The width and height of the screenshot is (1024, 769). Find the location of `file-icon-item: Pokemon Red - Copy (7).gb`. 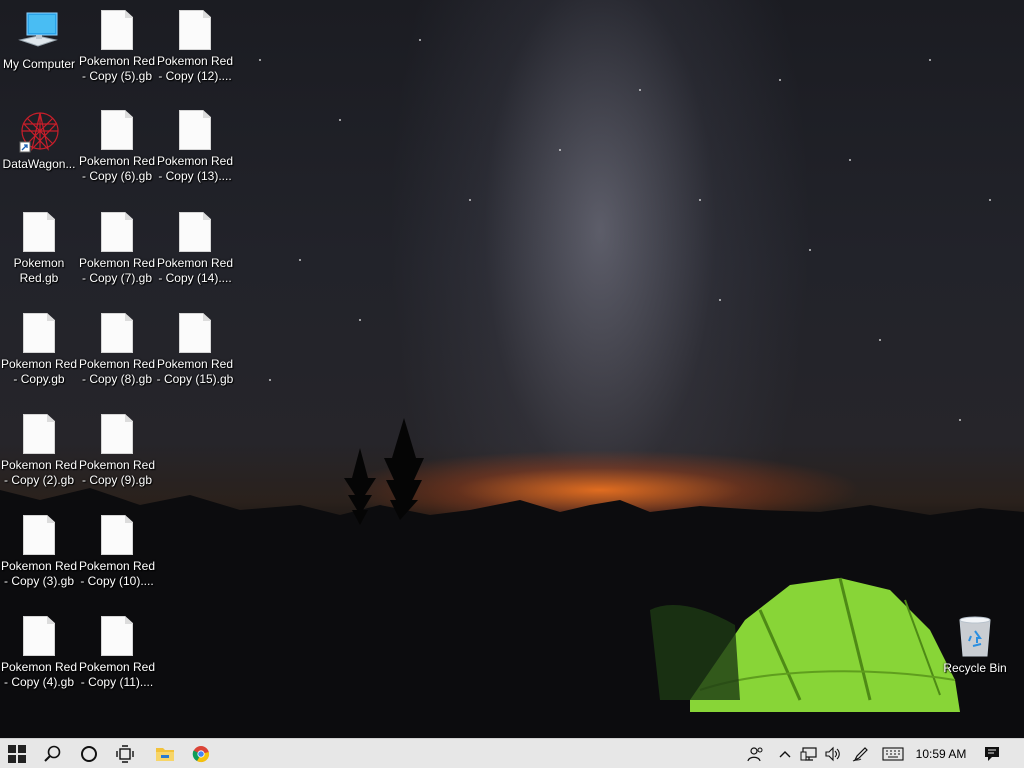

file-icon-item: Pokemon Red - Copy (7).gb is located at coordinates (117, 249).